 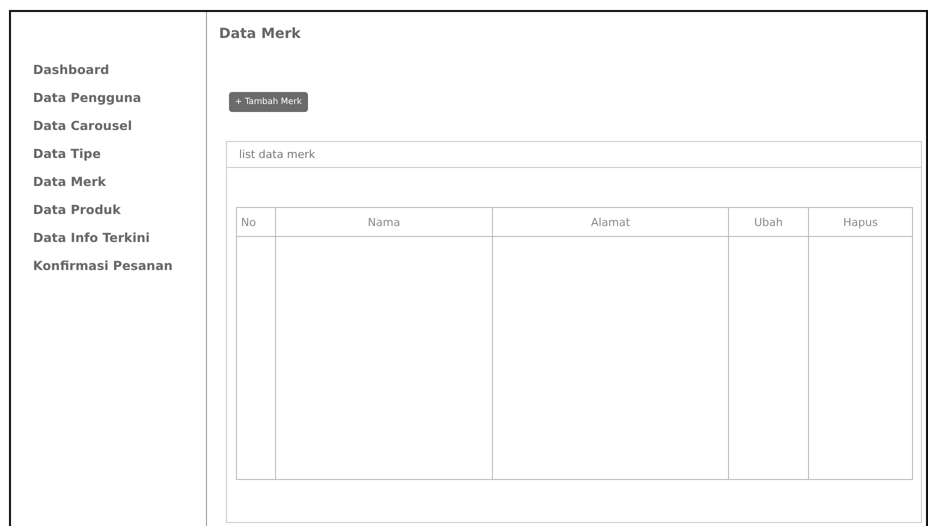 I want to click on add-button: + Tambah Merk, so click(x=268, y=102).